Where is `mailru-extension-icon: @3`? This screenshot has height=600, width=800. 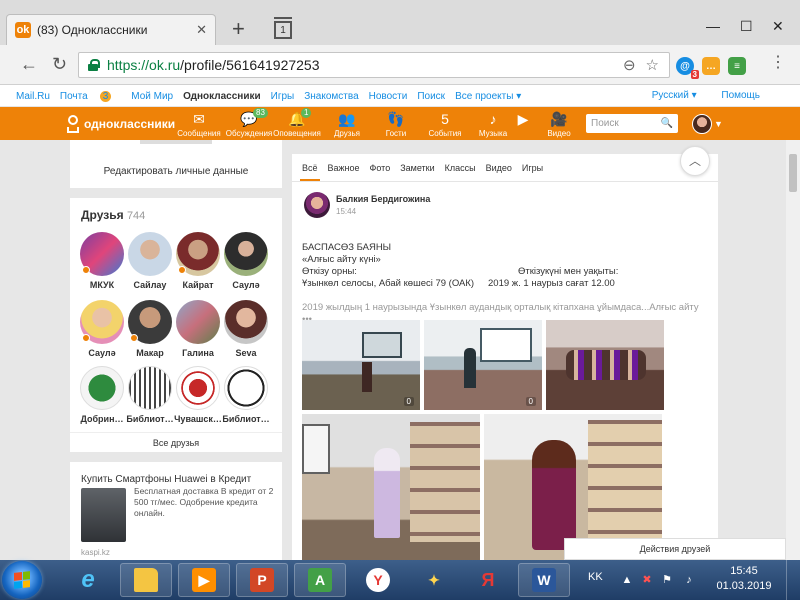
mailru-extension-icon: @3 is located at coordinates (687, 68).